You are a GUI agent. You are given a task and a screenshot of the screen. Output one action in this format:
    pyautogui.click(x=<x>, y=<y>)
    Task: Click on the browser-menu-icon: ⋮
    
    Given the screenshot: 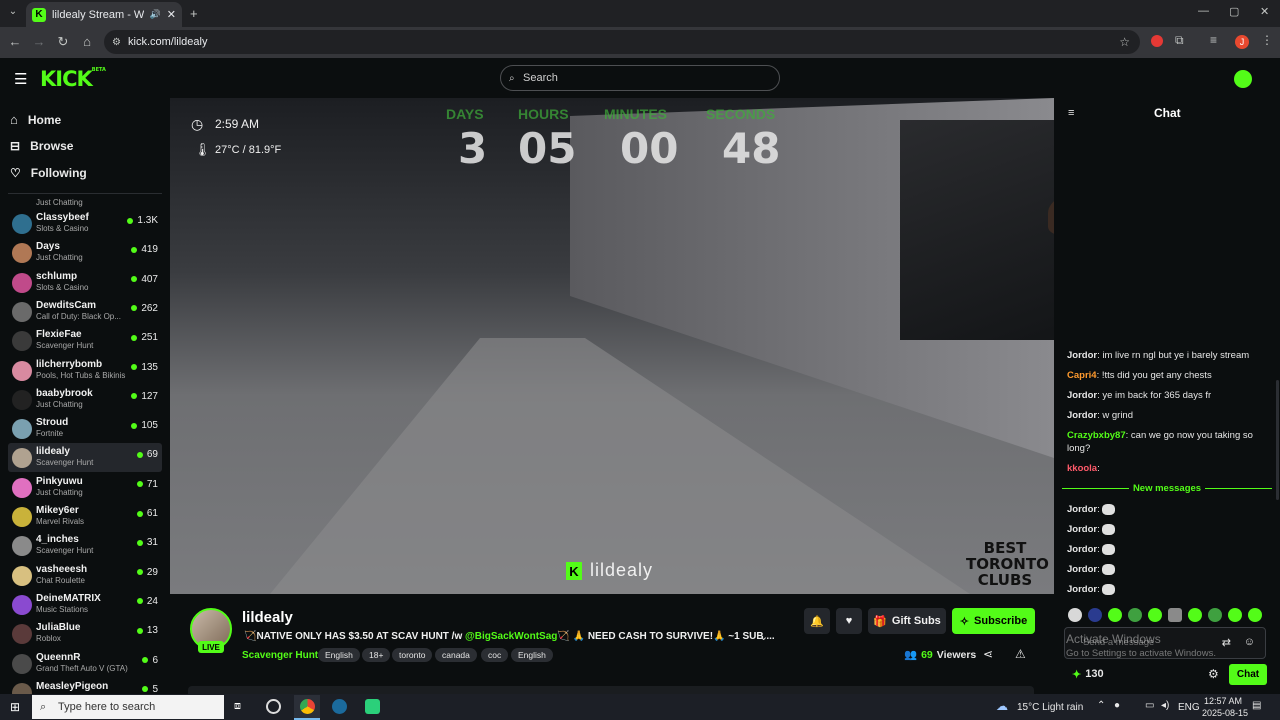 What is the action you would take?
    pyautogui.click(x=1267, y=40)
    